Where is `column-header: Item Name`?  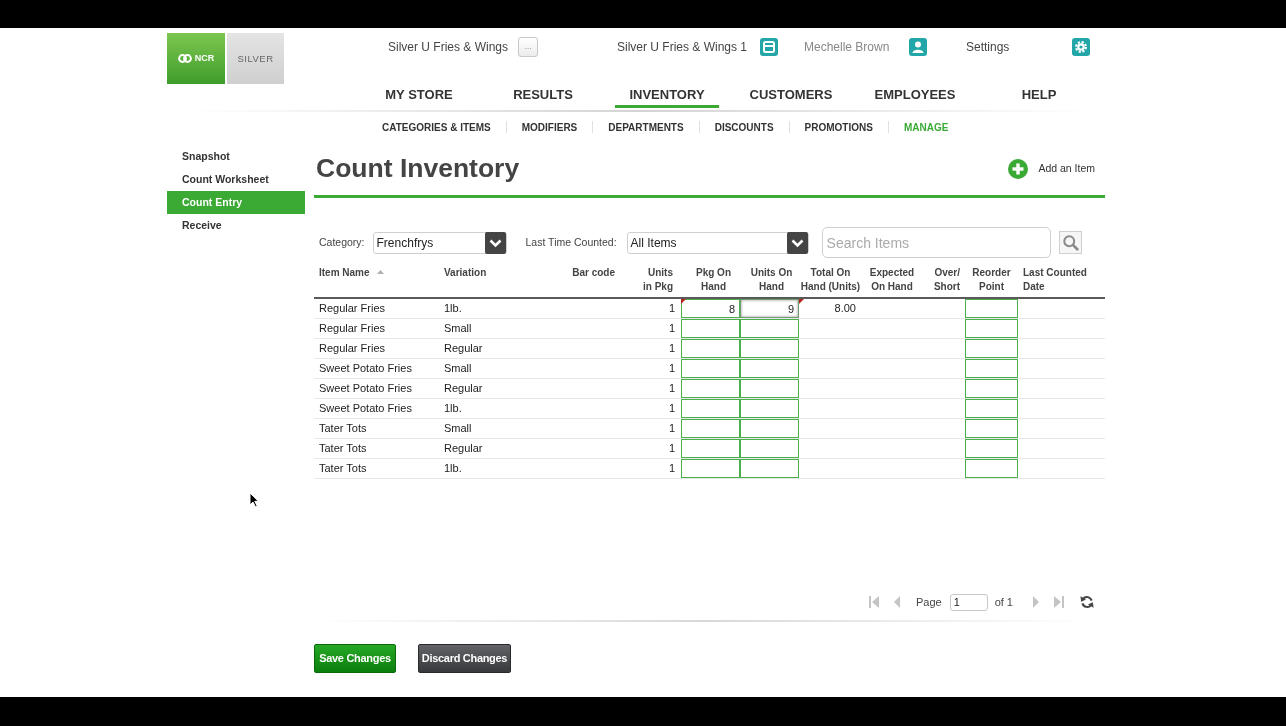 column-header: Item Name is located at coordinates (351, 273).